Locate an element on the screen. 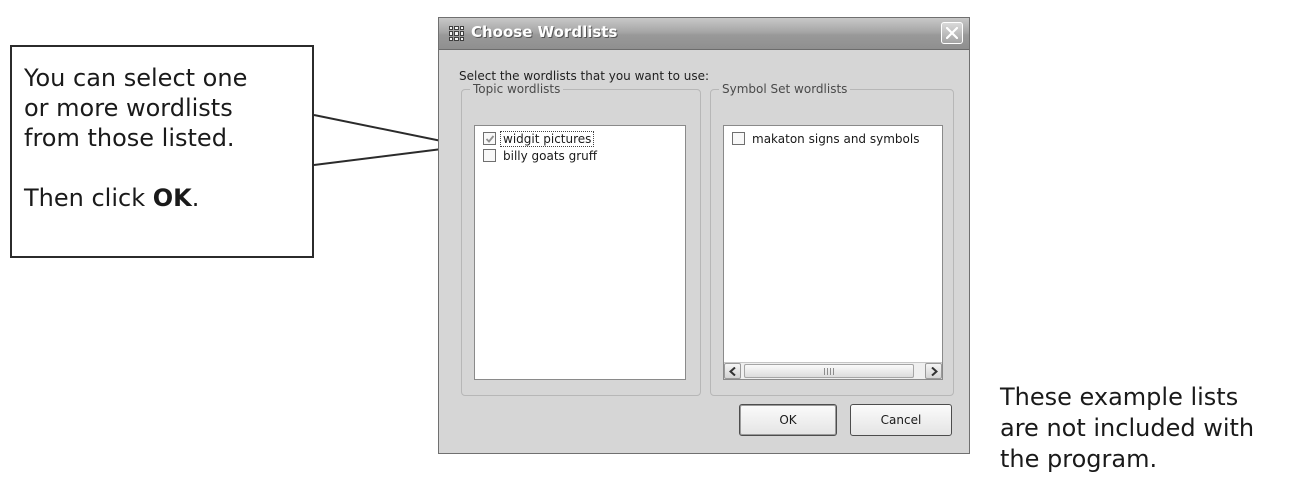 The height and width of the screenshot is (484, 1294). list-item-billy-goats-gruff: billy goats gruff is located at coordinates (580, 155).